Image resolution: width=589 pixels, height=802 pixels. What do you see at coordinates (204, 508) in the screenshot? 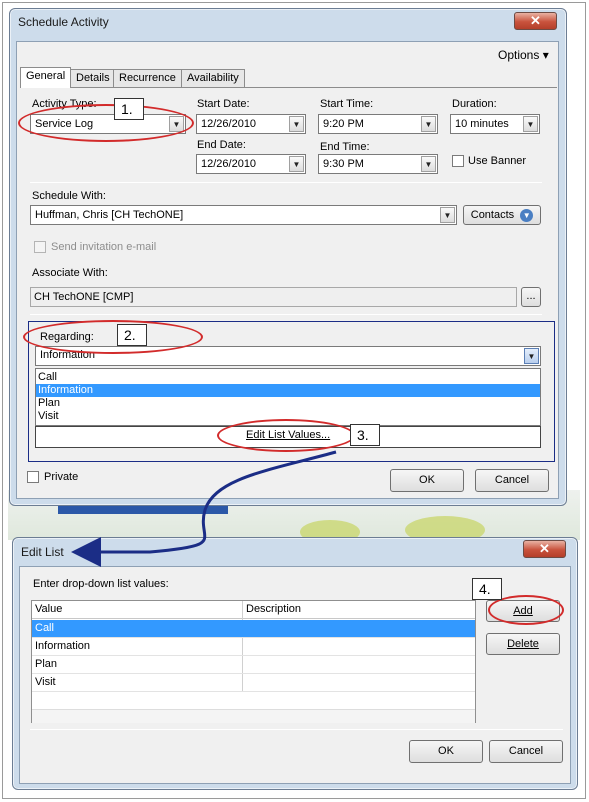
I see `connector-arrow` at bounding box center [204, 508].